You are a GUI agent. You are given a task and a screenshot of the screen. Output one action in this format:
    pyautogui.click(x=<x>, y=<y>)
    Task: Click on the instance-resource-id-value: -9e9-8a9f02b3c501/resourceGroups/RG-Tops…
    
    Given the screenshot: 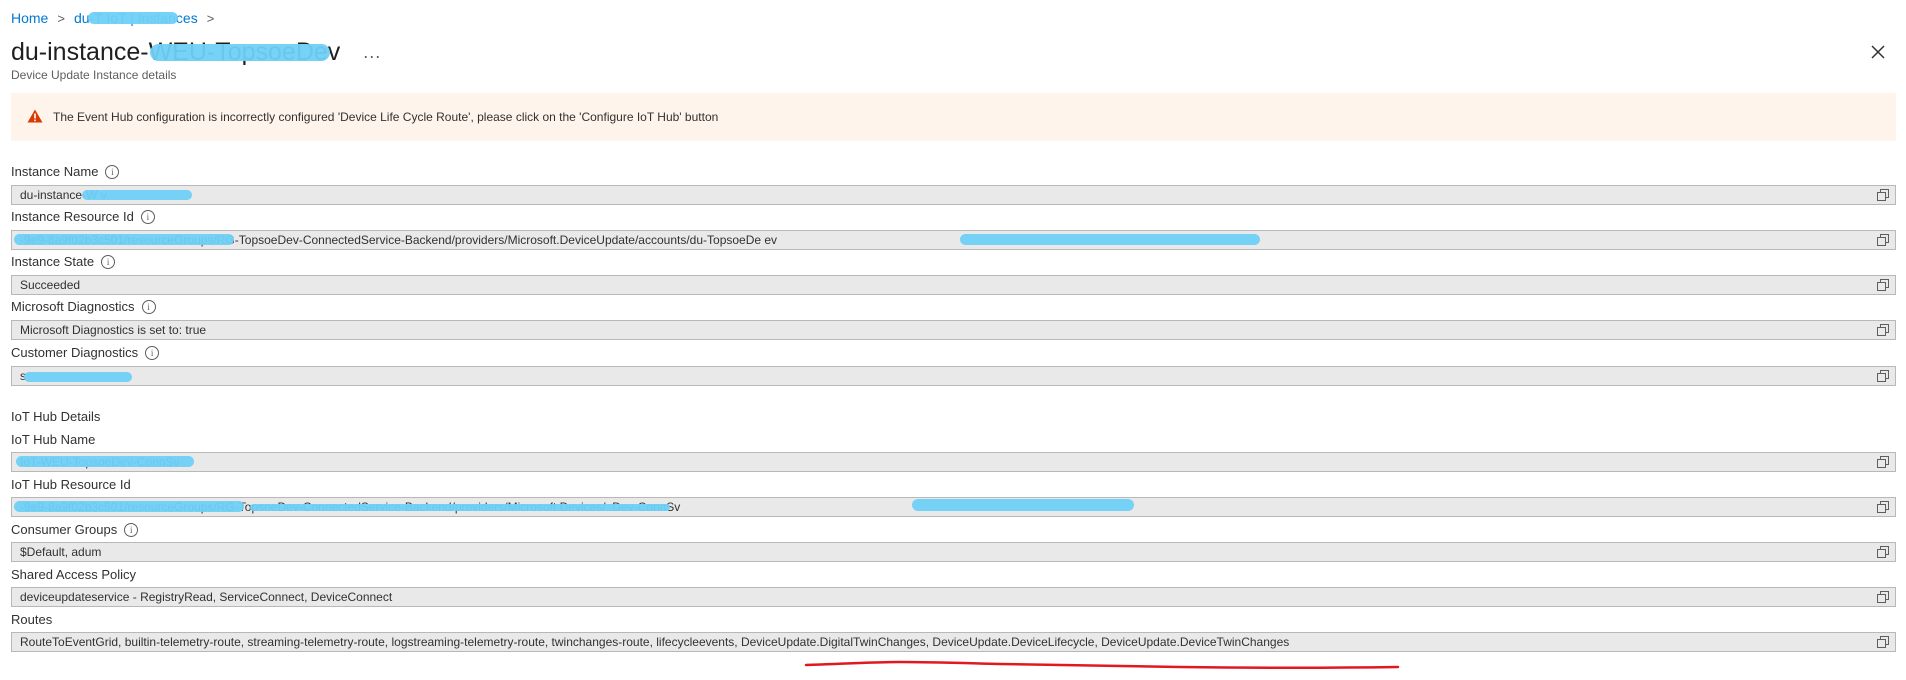 What is the action you would take?
    pyautogui.click(x=399, y=240)
    